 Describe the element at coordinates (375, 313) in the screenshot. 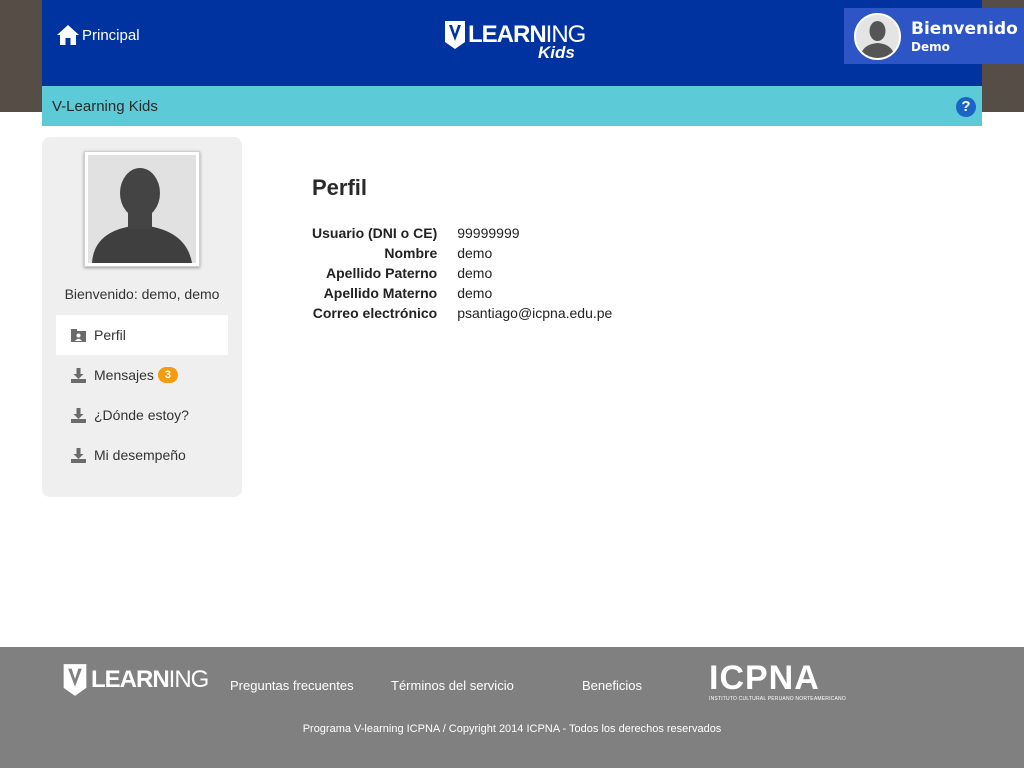

I see `field-label: Correo electrónico` at that location.